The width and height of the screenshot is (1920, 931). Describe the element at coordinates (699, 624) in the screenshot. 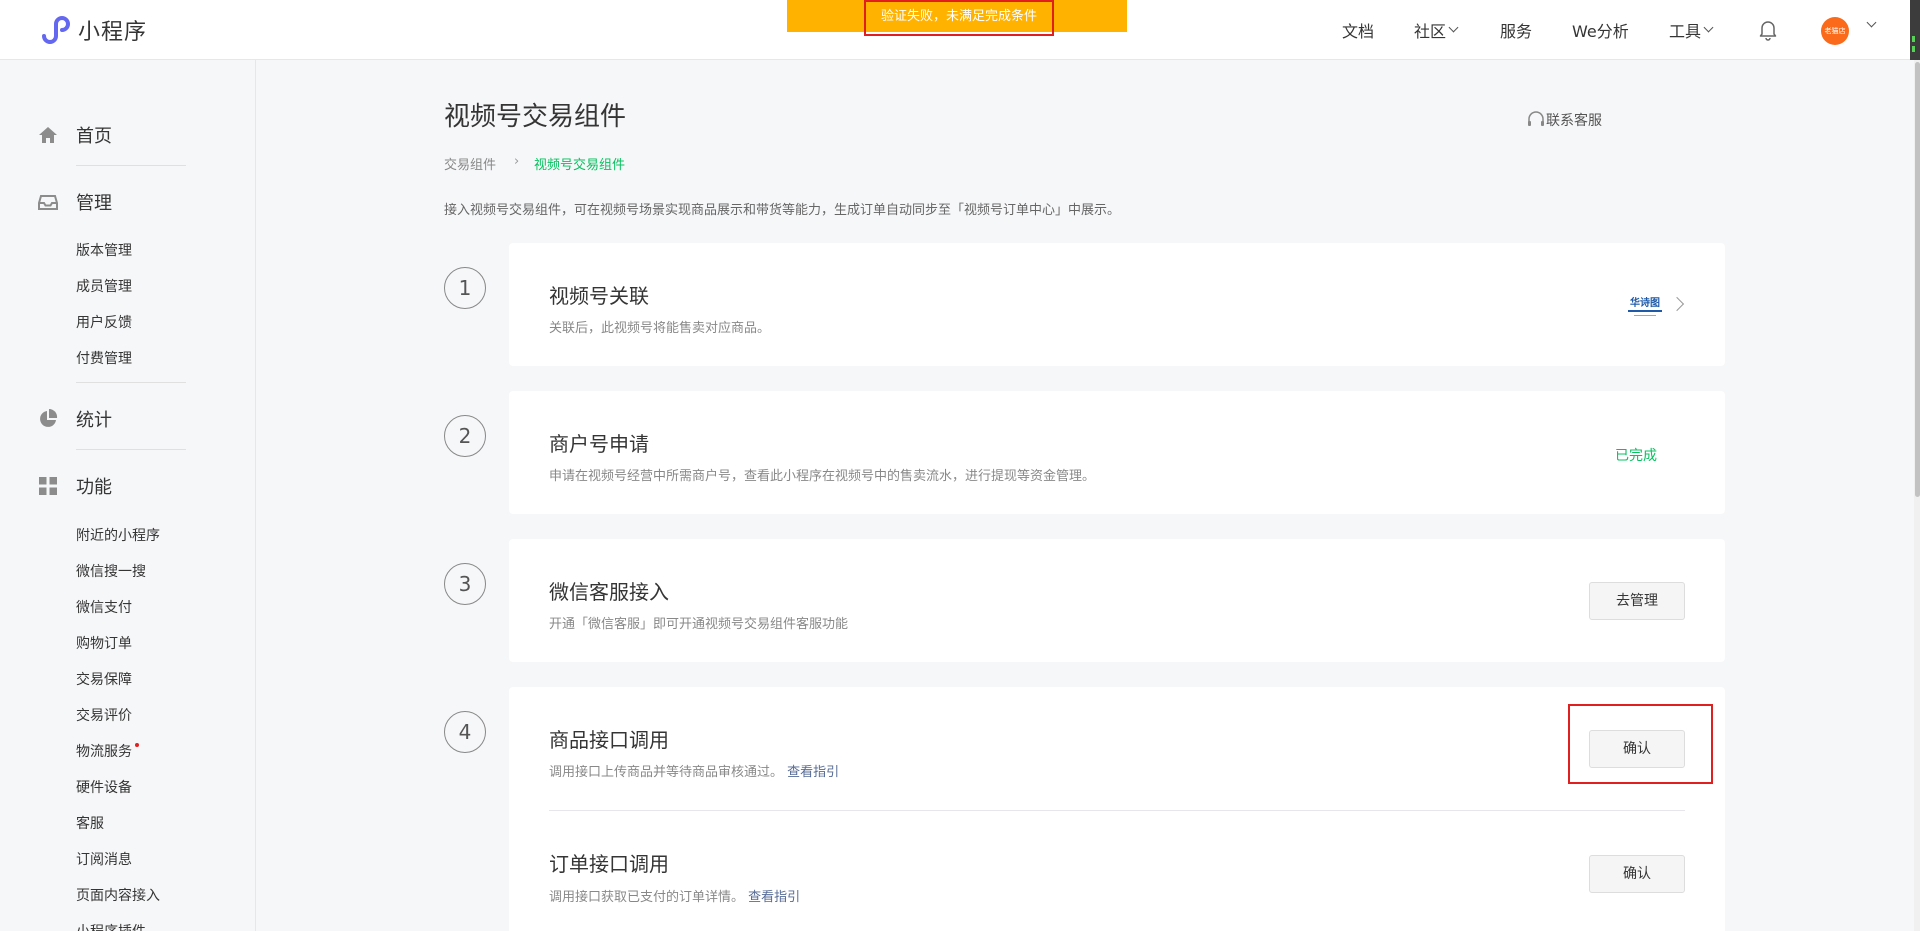

I see `step-subtitle: 开通「微信客服」即可开通视频号交易组件客服功能` at that location.